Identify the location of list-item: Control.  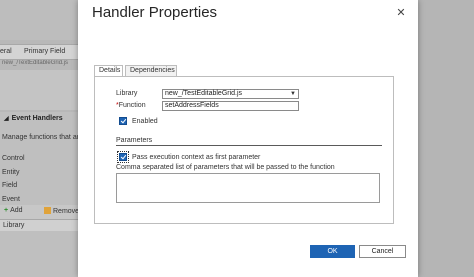
(13, 158).